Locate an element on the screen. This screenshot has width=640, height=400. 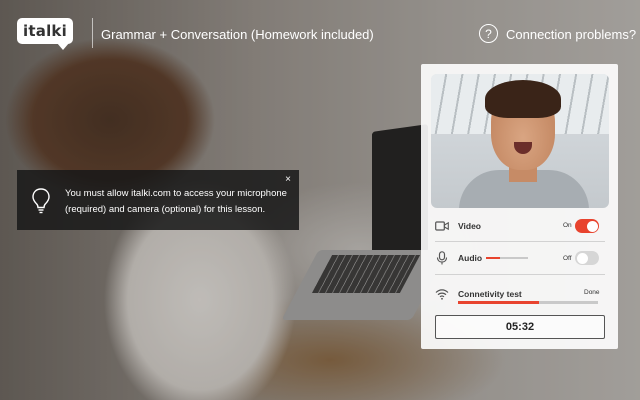
connectivity-status: Done is located at coordinates (592, 292).